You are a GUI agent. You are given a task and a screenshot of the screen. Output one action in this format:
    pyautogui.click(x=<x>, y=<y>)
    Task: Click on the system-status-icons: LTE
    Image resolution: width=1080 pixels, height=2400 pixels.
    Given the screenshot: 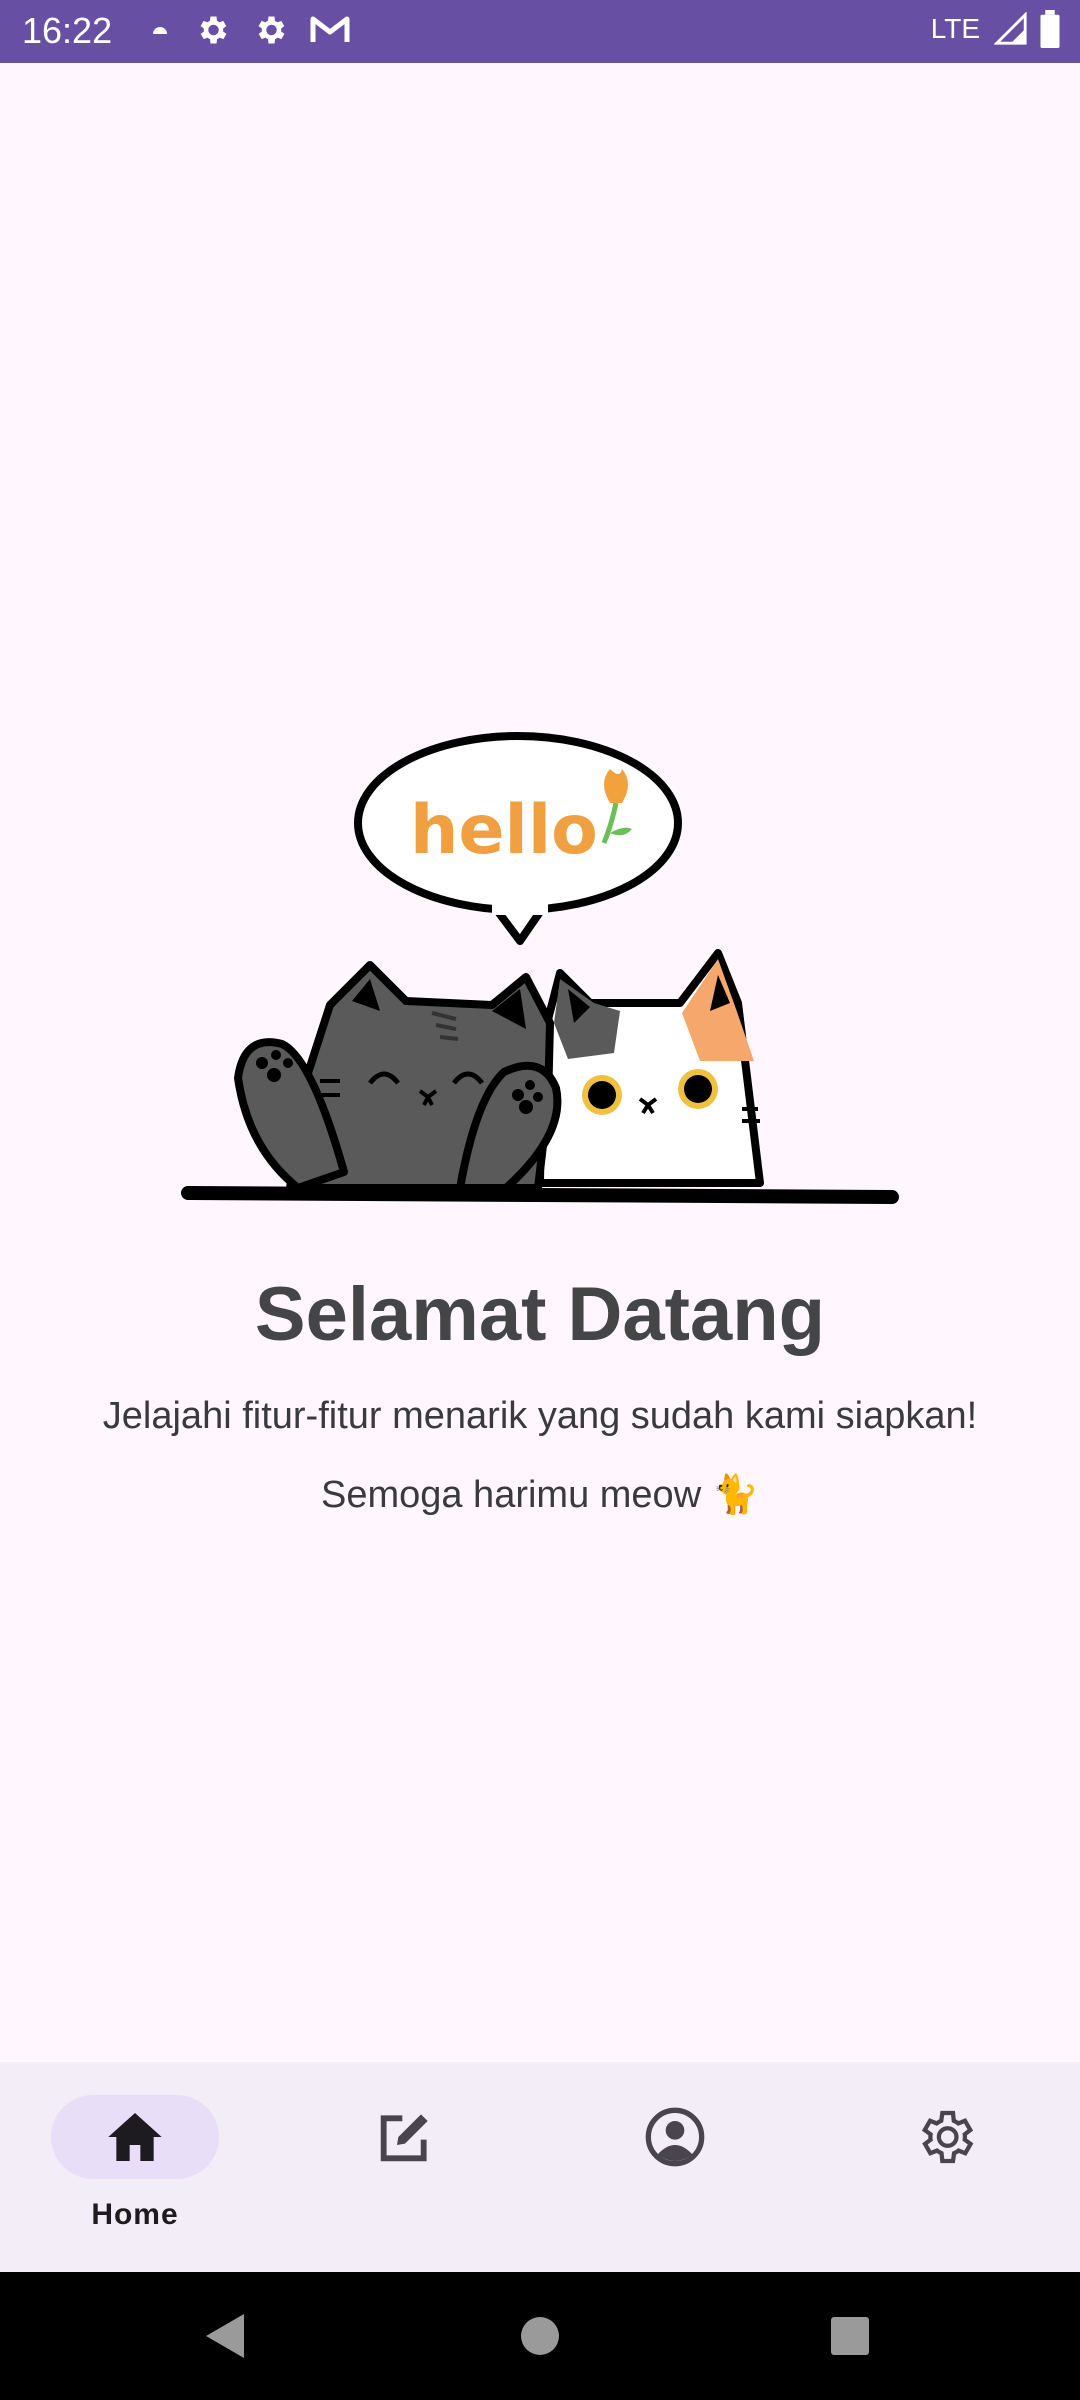 What is the action you would take?
    pyautogui.click(x=996, y=29)
    